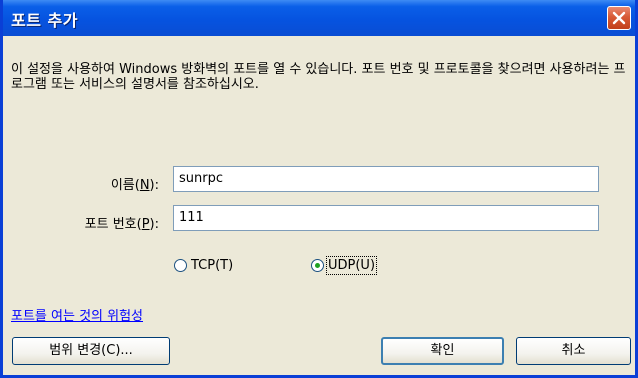 Image resolution: width=638 pixels, height=378 pixels. I want to click on close-icon, so click(619, 18).